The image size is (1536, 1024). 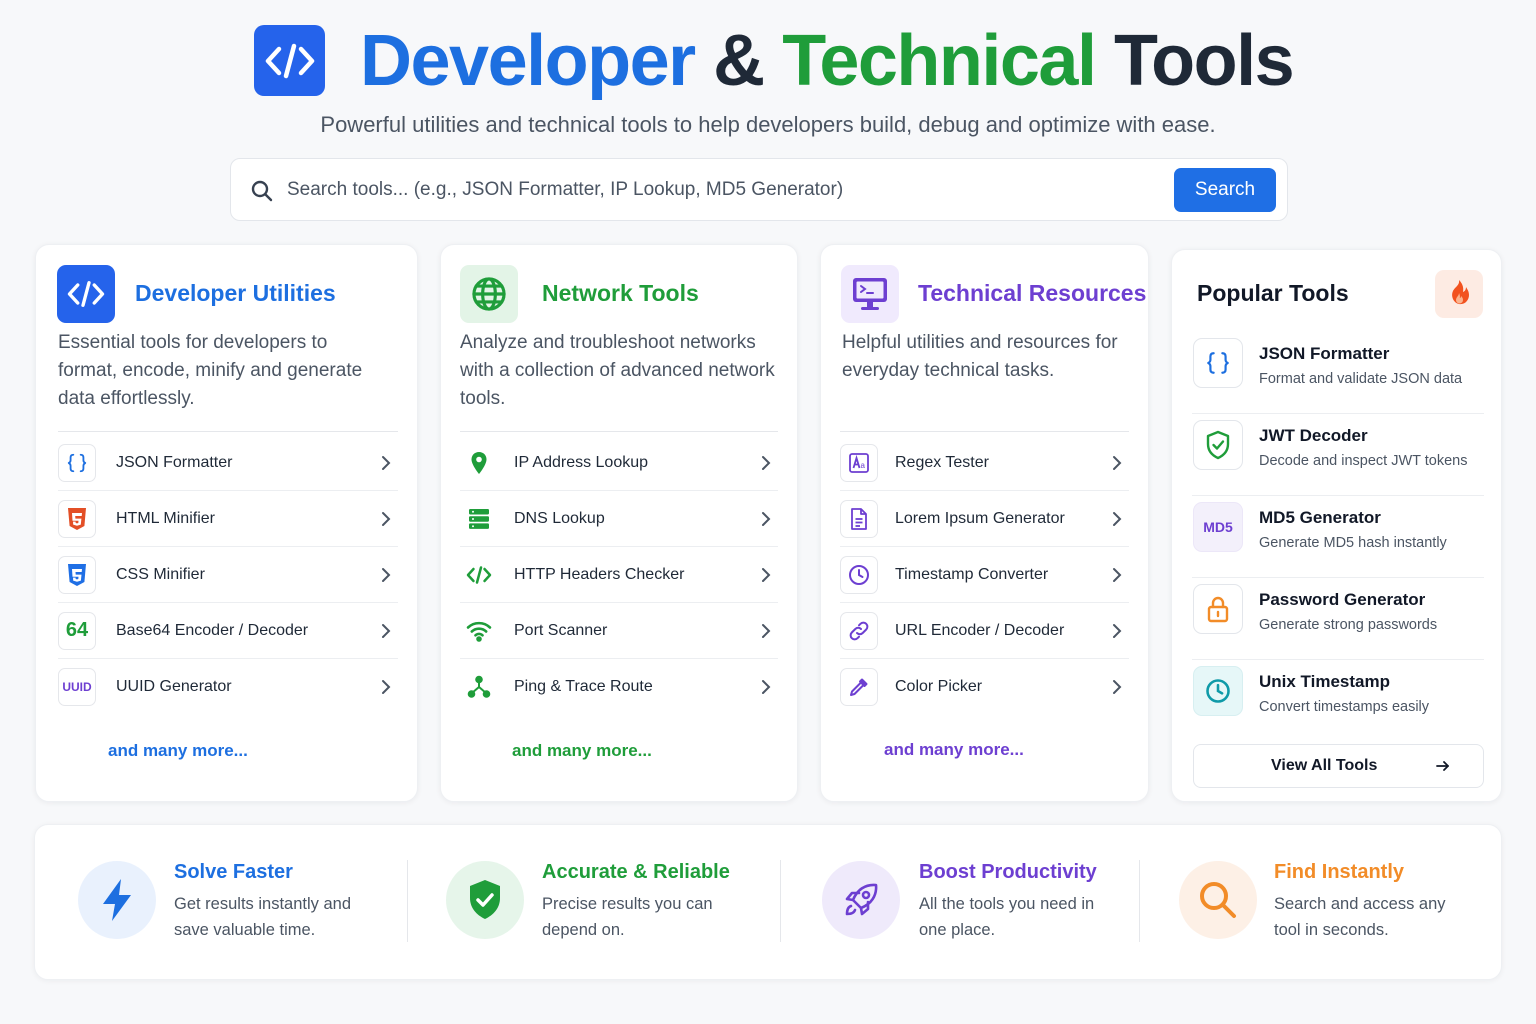 I want to click on magnifier-icon, so click(x=1218, y=900).